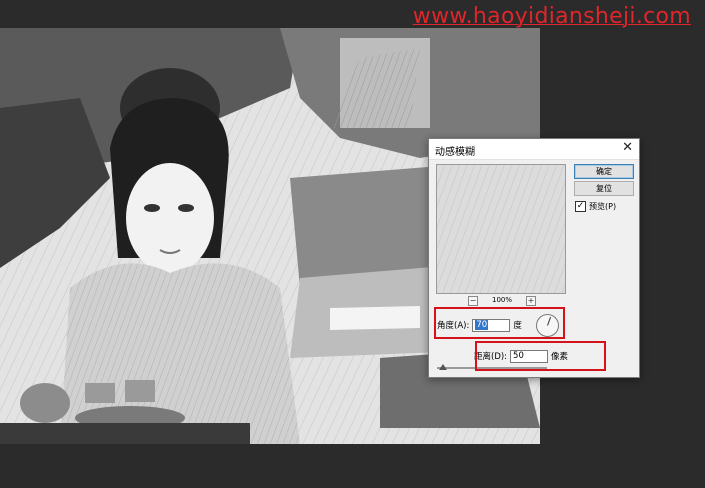 This screenshot has height=488, width=705. Describe the element at coordinates (604, 188) in the screenshot. I see `reset-button: 复位` at that location.